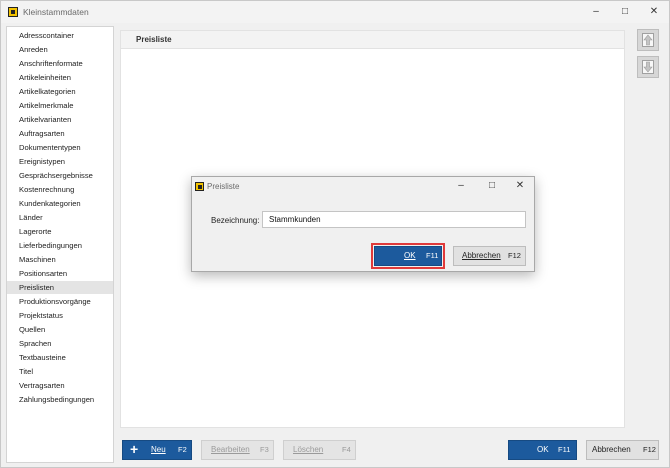  I want to click on sidebar-item: Artikelmerkmale, so click(60, 105).